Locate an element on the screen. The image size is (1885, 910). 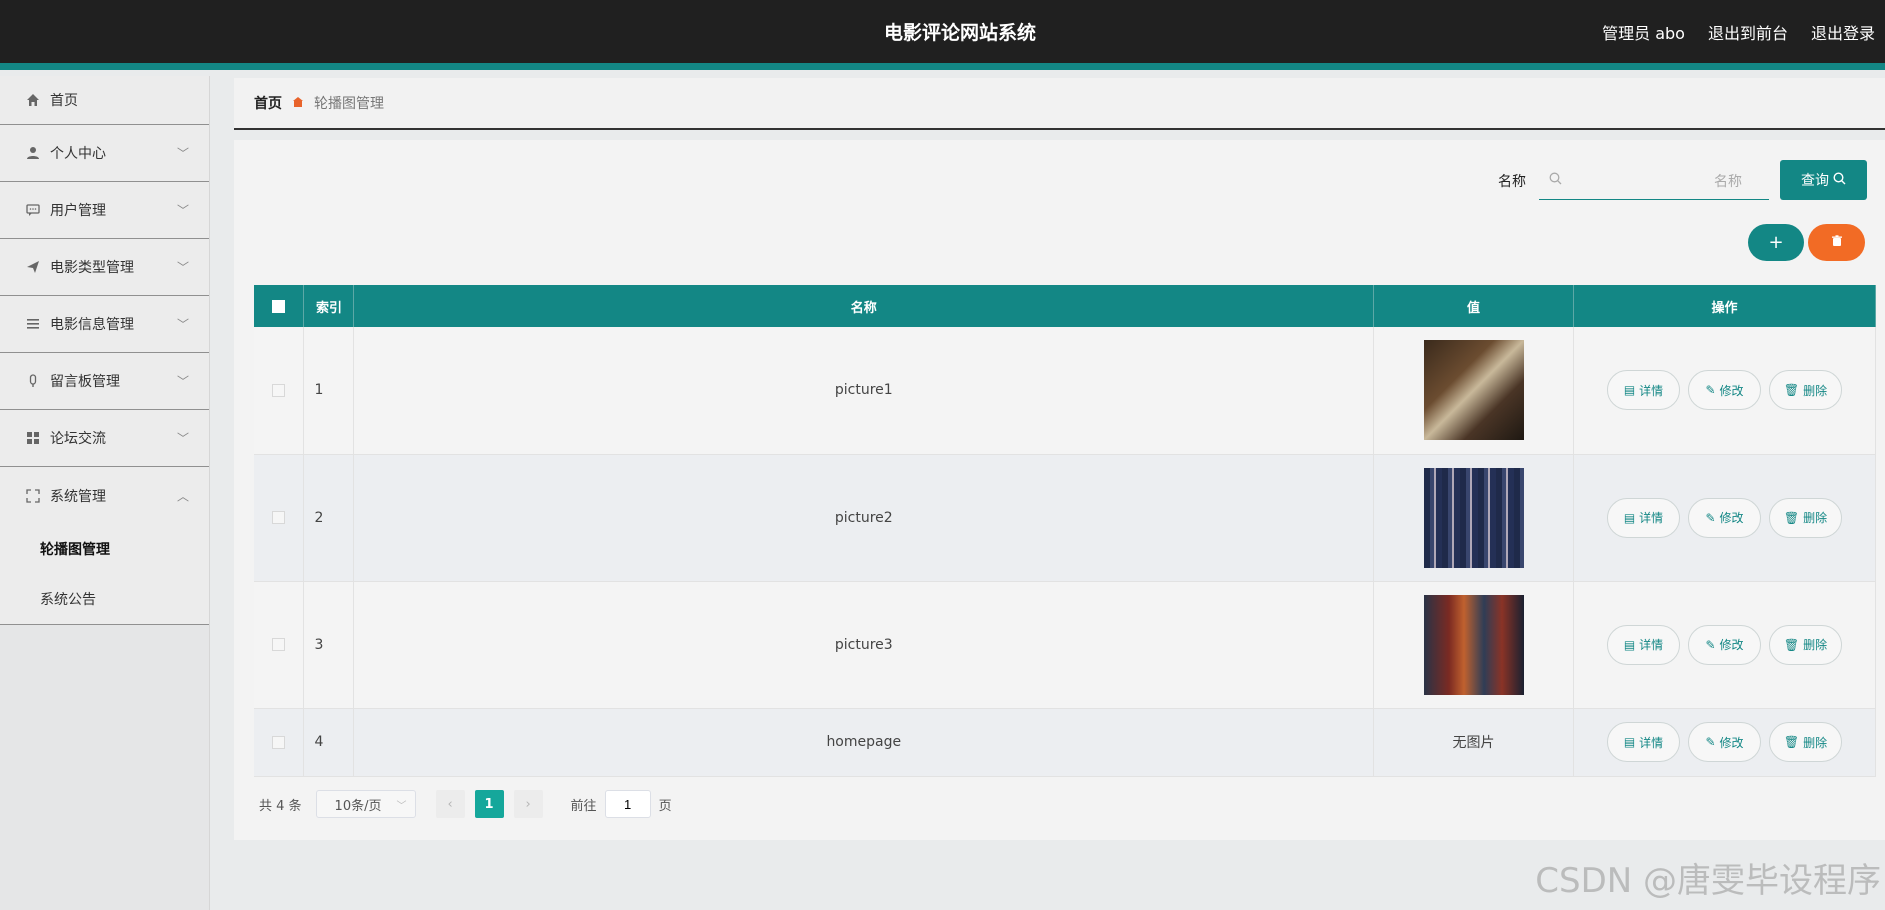
search-input is located at coordinates (1652, 180).